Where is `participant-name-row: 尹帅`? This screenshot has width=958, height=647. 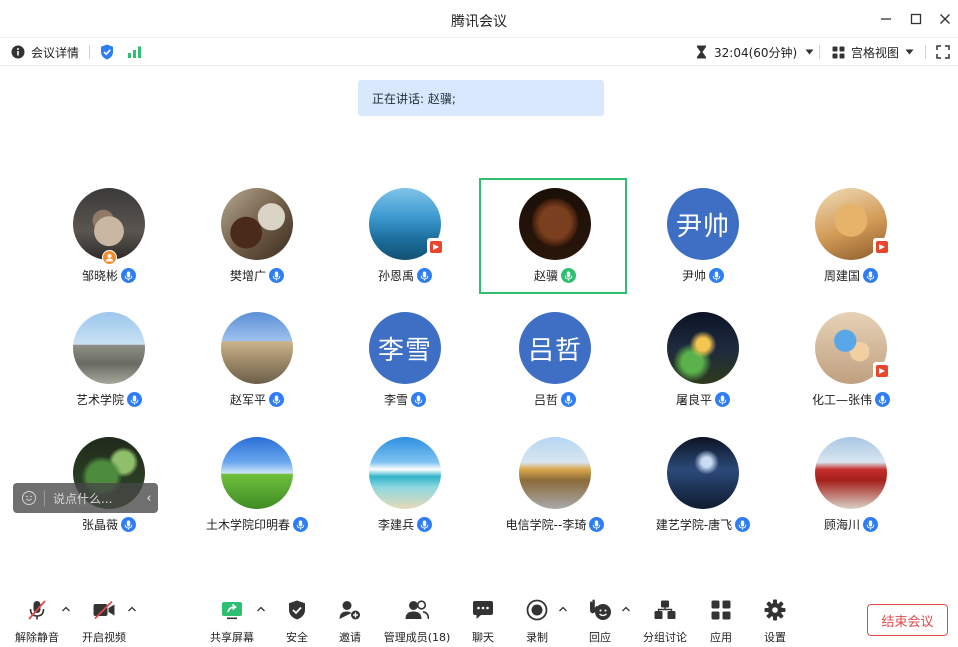 participant-name-row: 尹帅 is located at coordinates (703, 275).